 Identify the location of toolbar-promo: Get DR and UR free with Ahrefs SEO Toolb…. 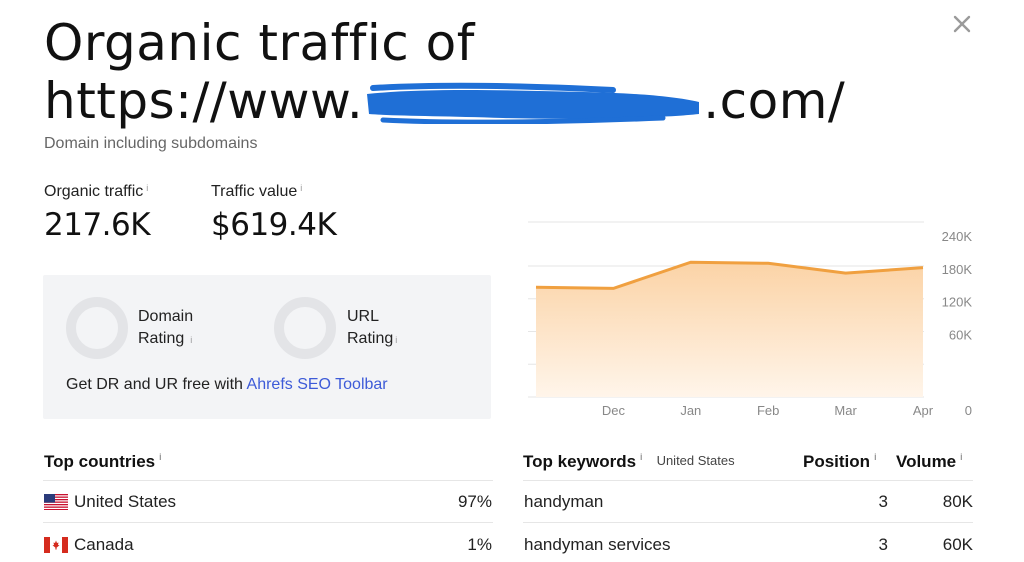
(227, 385).